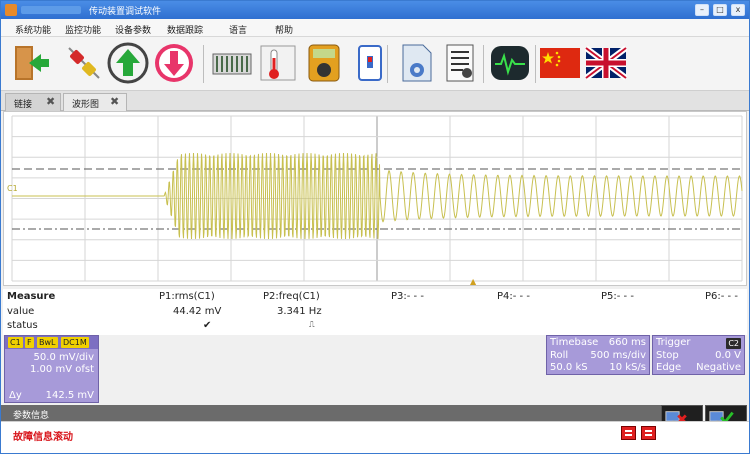 This screenshot has width=750, height=454. What do you see at coordinates (407, 296) in the screenshot?
I see `measure-param: P3:- - -` at bounding box center [407, 296].